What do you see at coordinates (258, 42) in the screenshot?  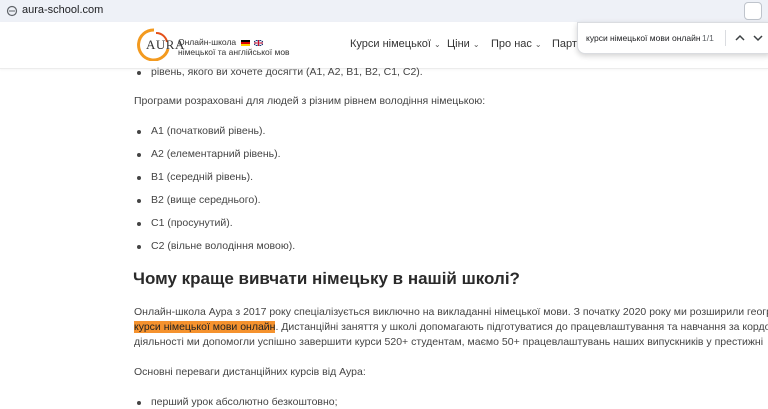 I see `uk-flag-icon` at bounding box center [258, 42].